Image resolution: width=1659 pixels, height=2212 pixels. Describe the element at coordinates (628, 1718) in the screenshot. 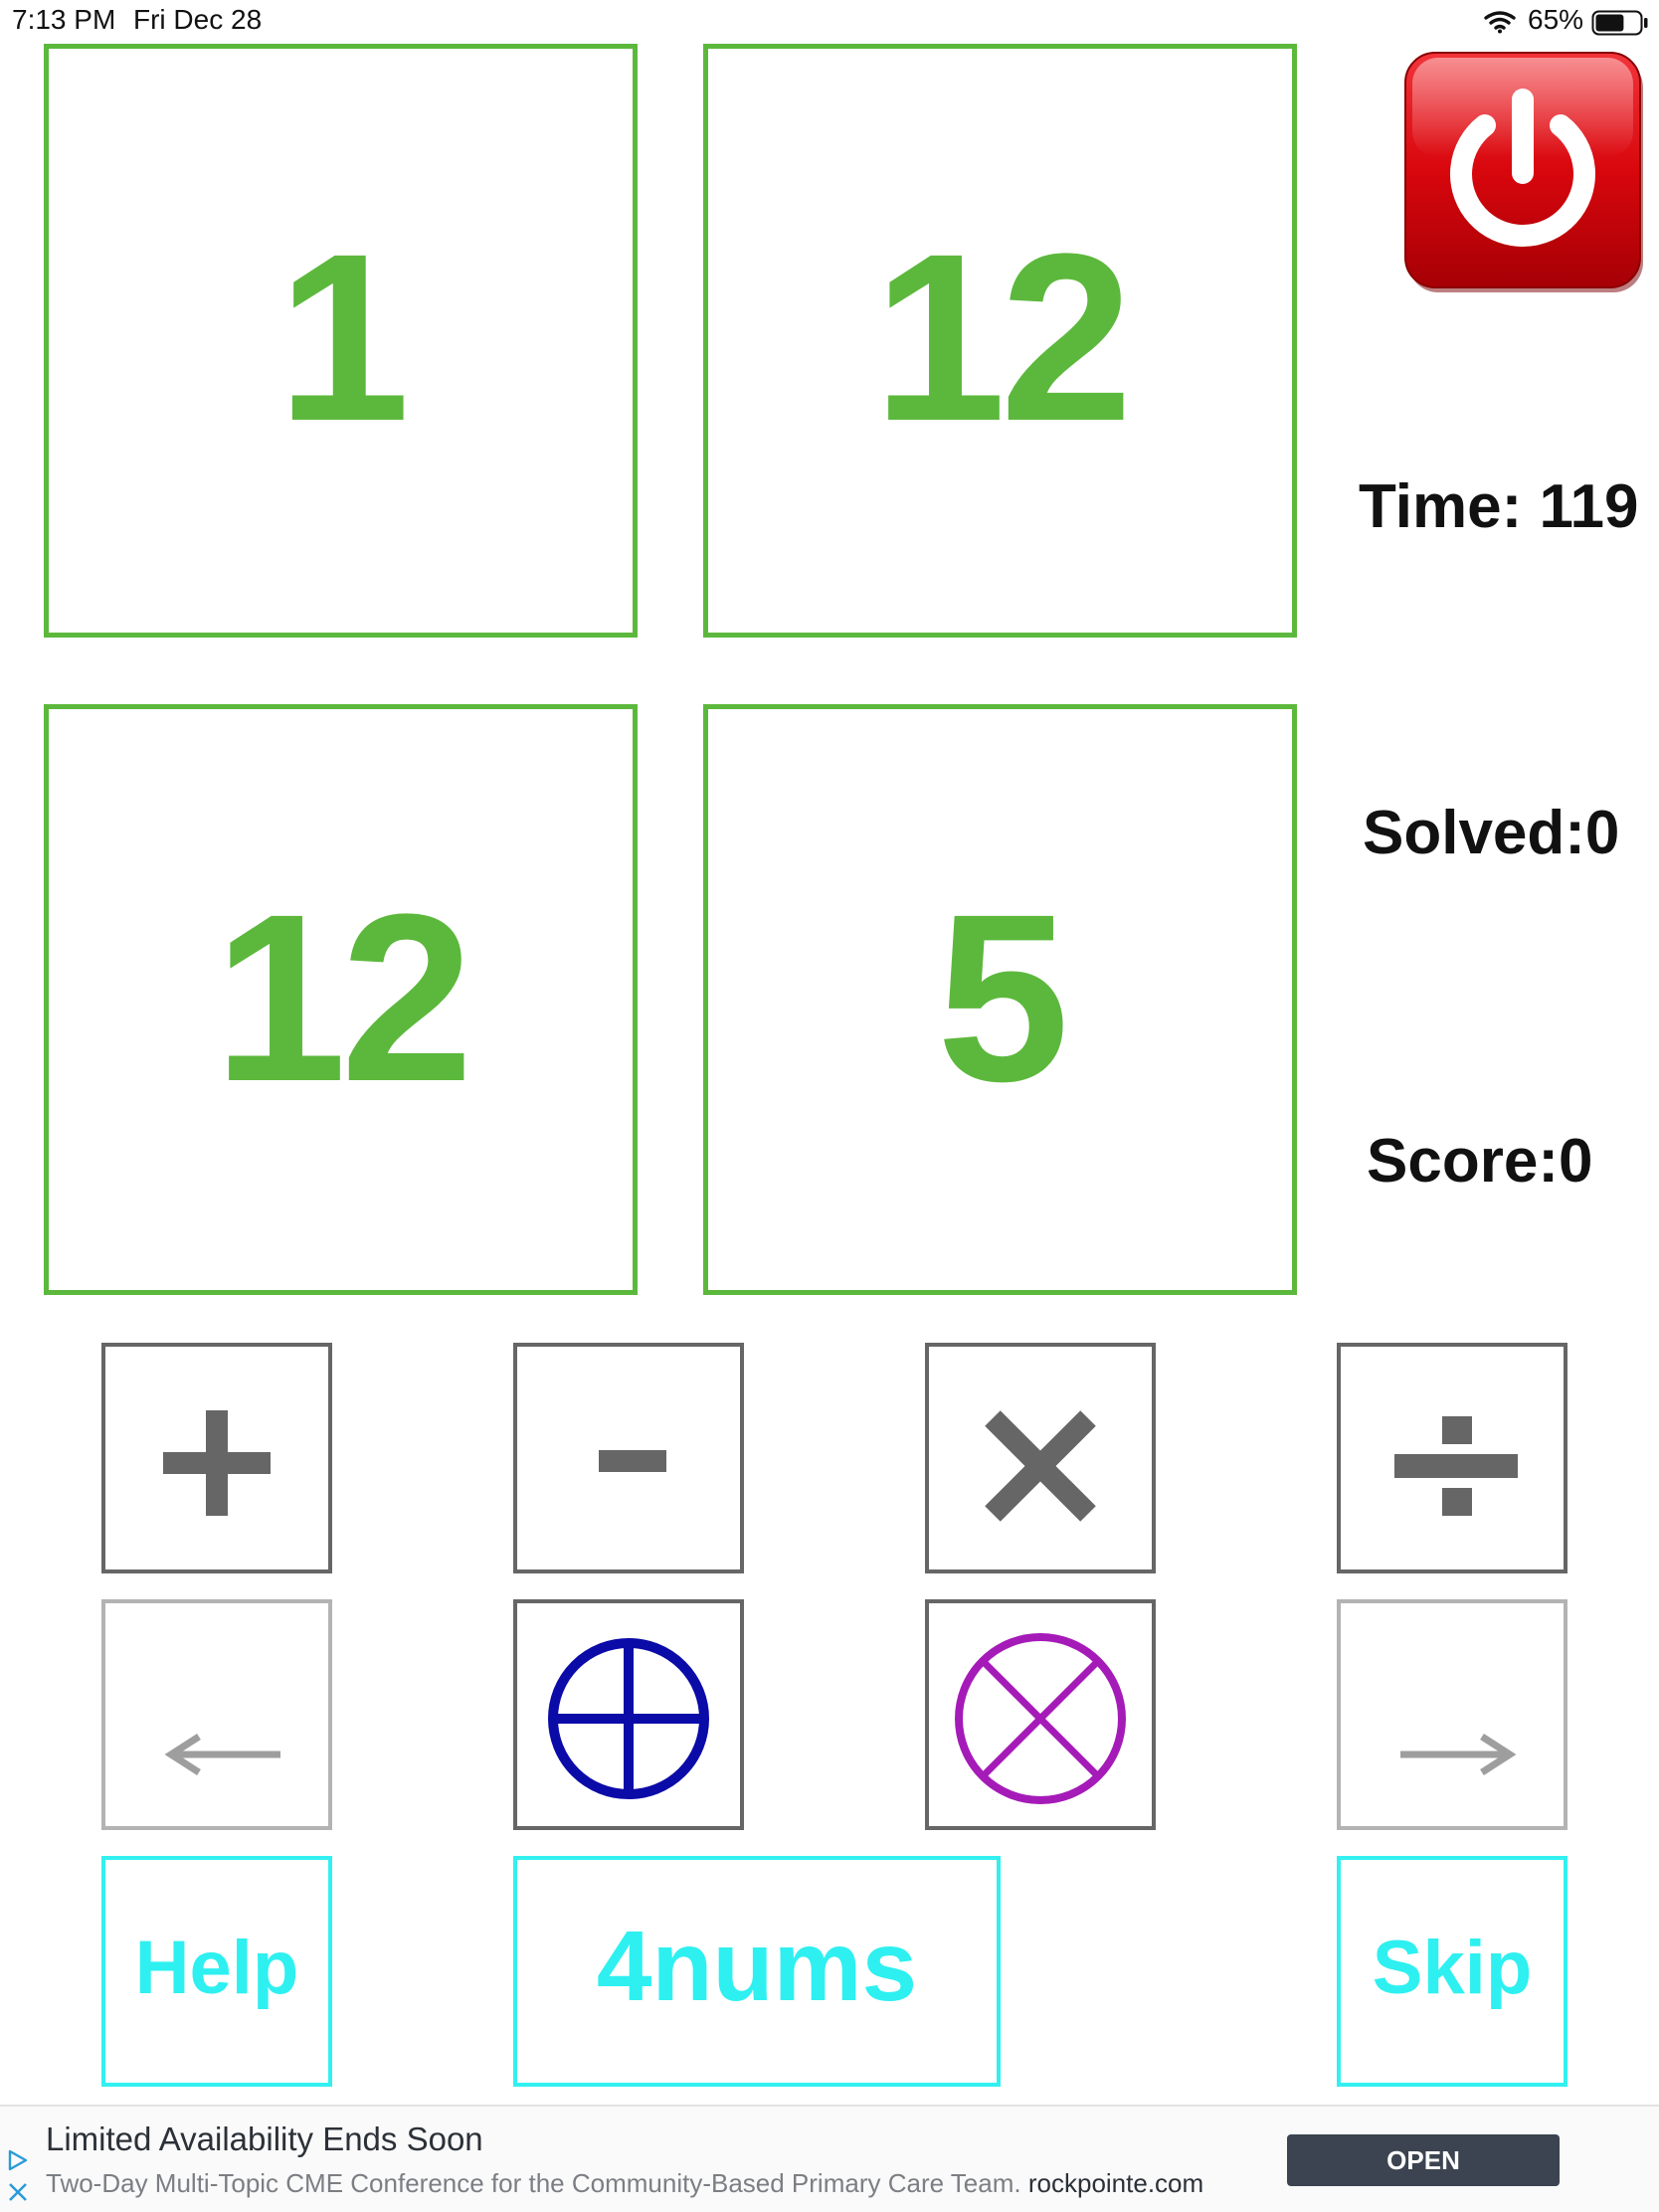

I see `circled-plus-icon` at that location.